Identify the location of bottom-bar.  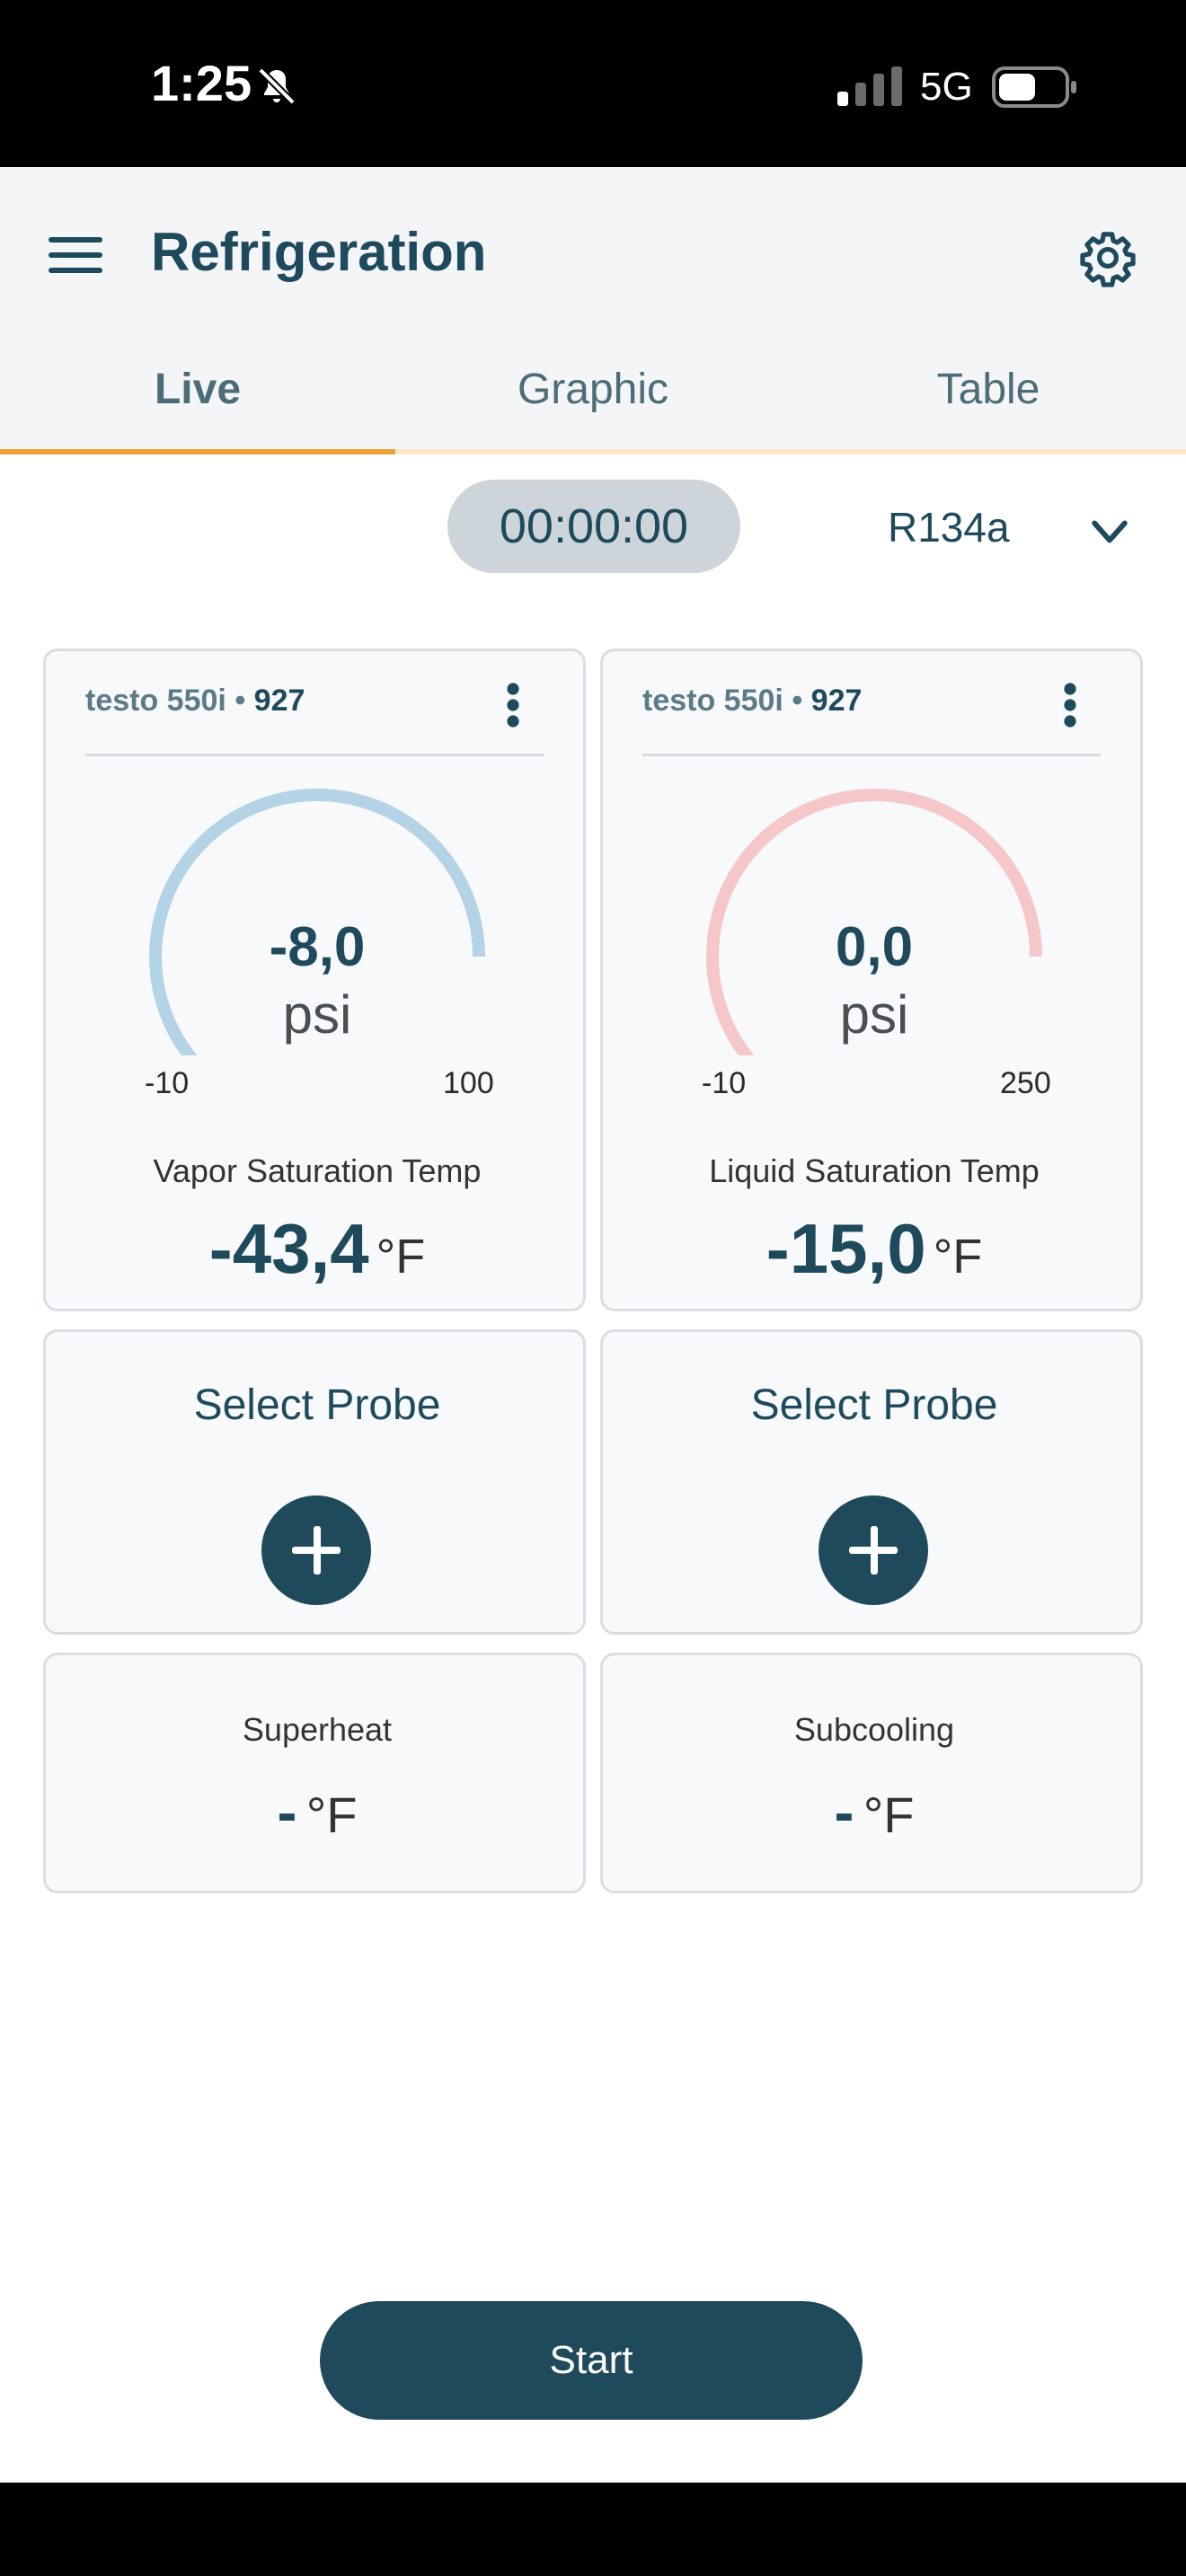
(593, 2529).